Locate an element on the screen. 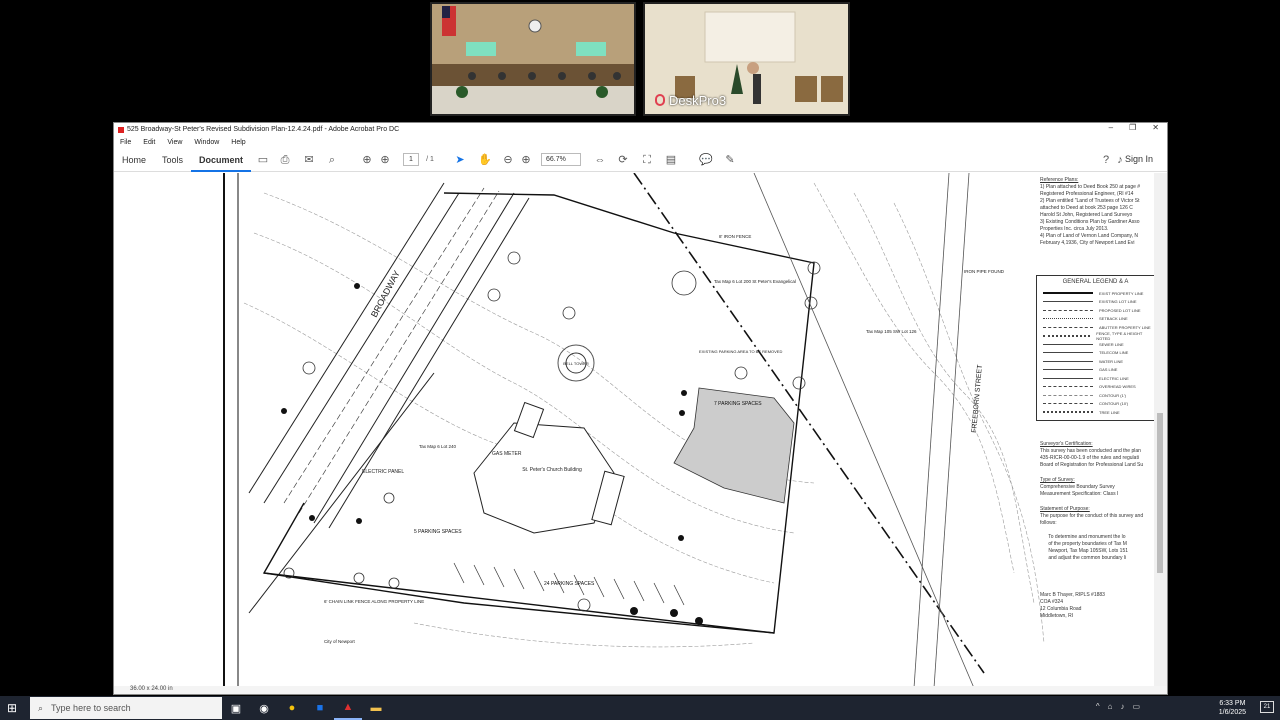 The width and height of the screenshot is (1280, 720). scroll-thumb is located at coordinates (1160, 493).